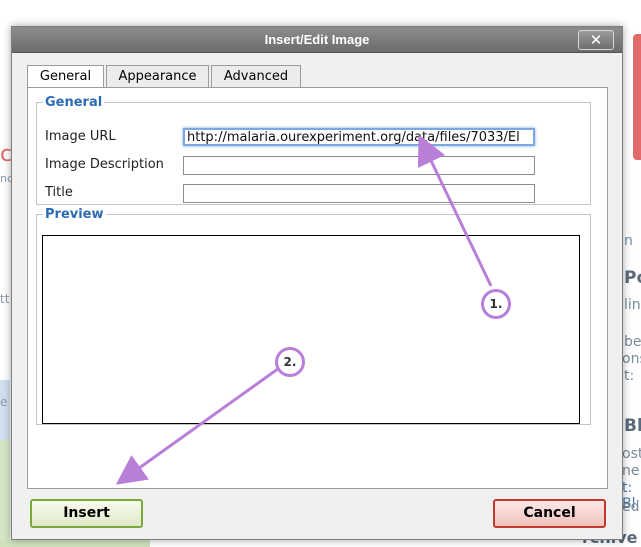  Describe the element at coordinates (4, 402) in the screenshot. I see `background-left-text: e` at that location.